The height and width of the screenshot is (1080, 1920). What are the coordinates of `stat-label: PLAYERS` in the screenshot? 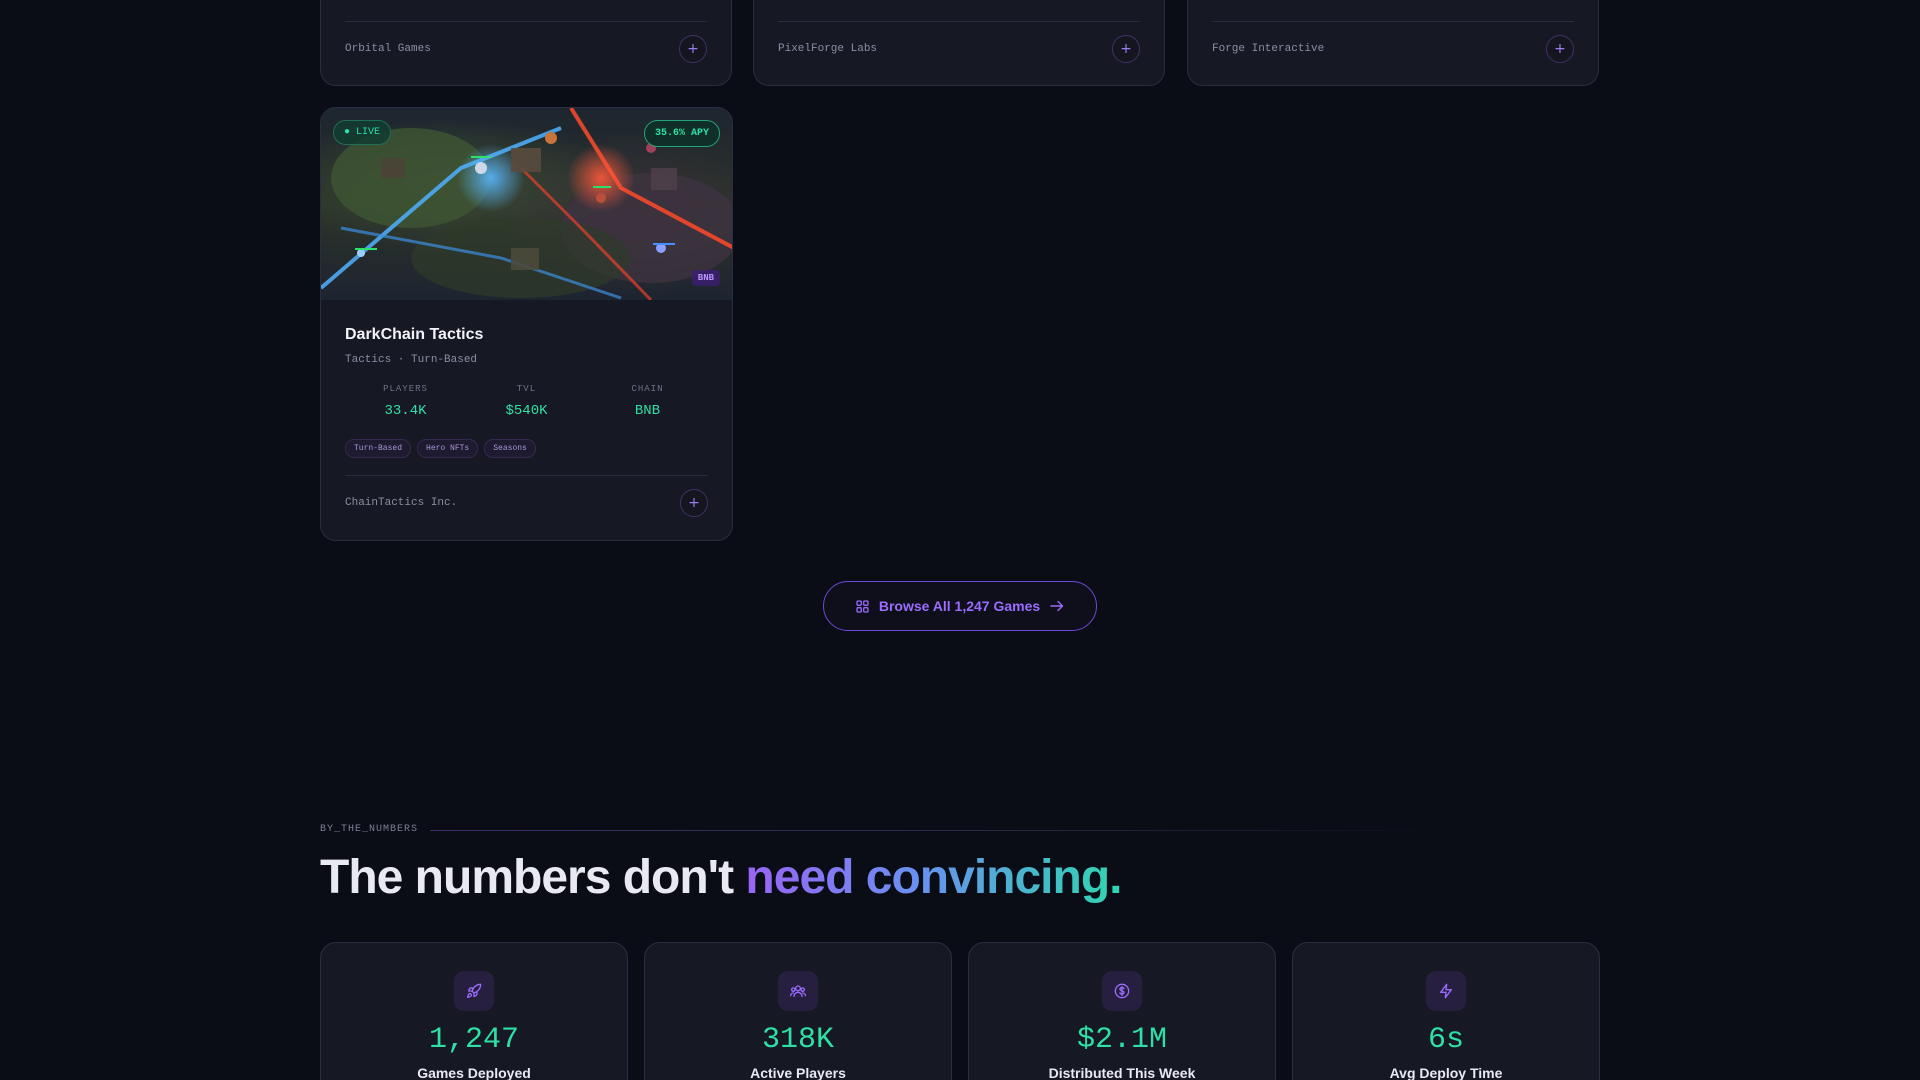 It's located at (405, 389).